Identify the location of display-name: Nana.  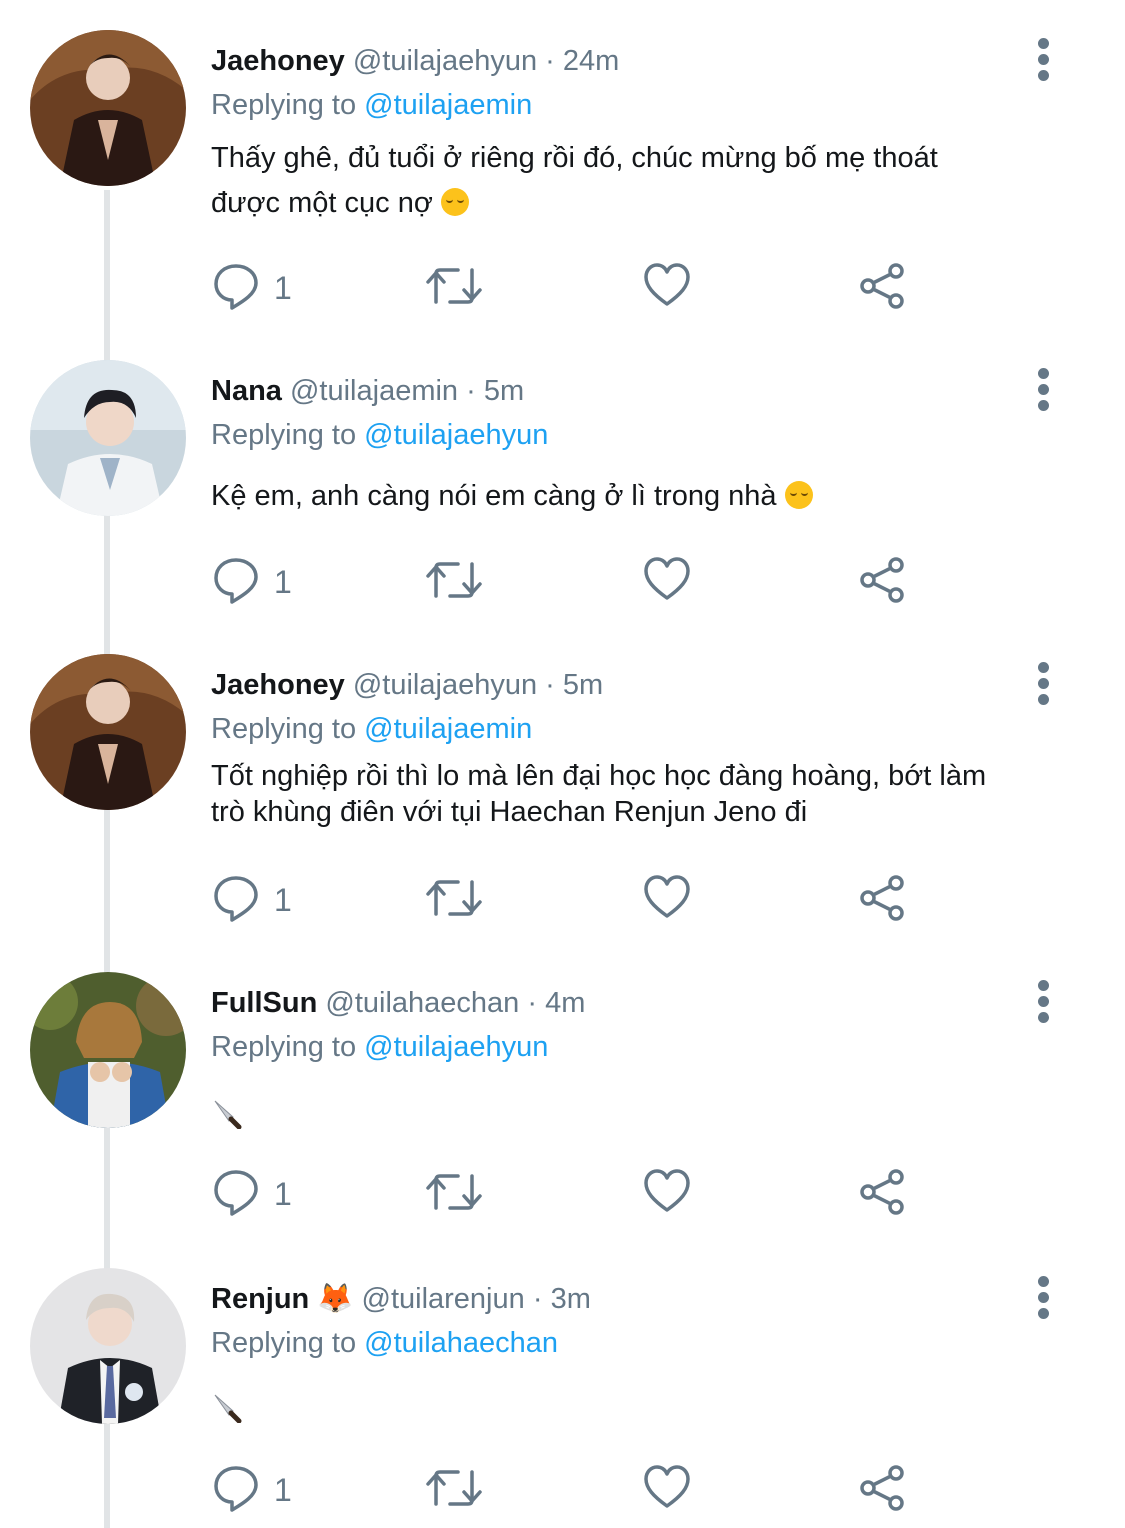
(246, 391).